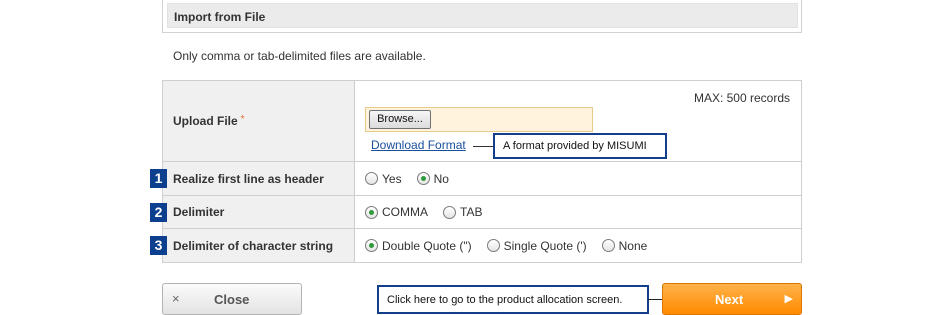  I want to click on next-button: Next ▶, so click(732, 299).